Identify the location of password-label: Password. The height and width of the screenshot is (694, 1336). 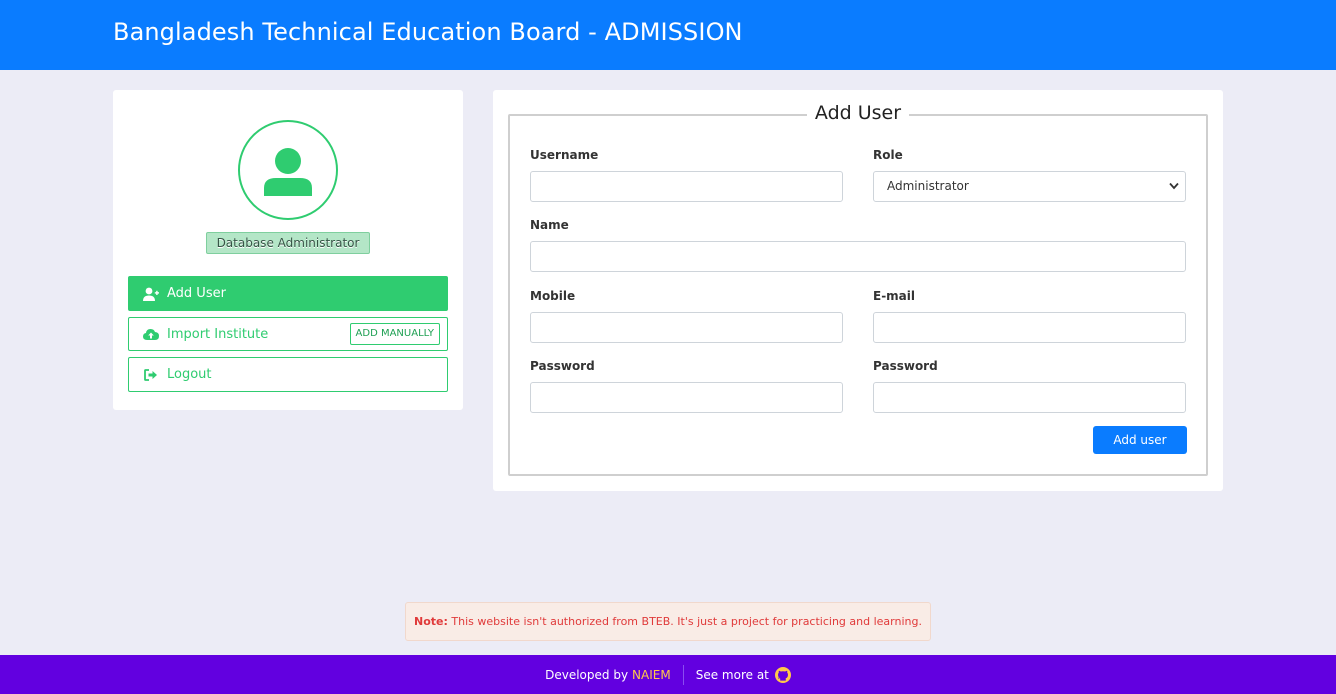
(562, 366).